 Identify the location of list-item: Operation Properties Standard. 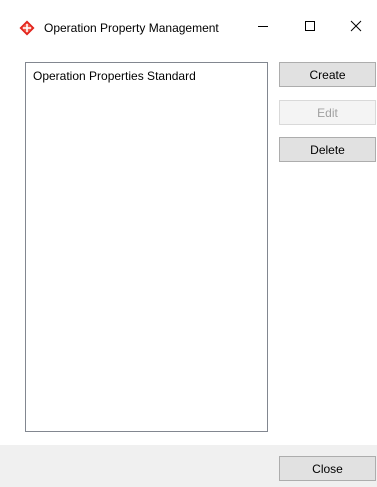
(114, 76).